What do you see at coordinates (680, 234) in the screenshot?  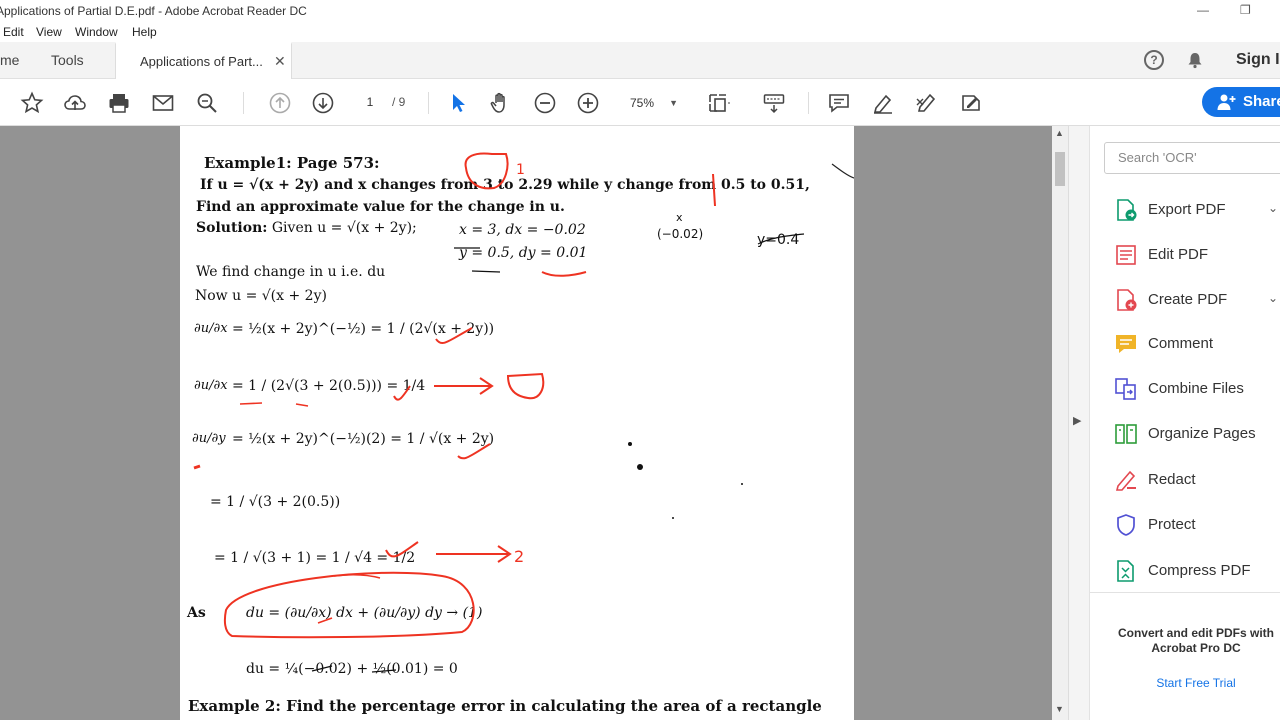 I see `note-dx: (−0.02)` at bounding box center [680, 234].